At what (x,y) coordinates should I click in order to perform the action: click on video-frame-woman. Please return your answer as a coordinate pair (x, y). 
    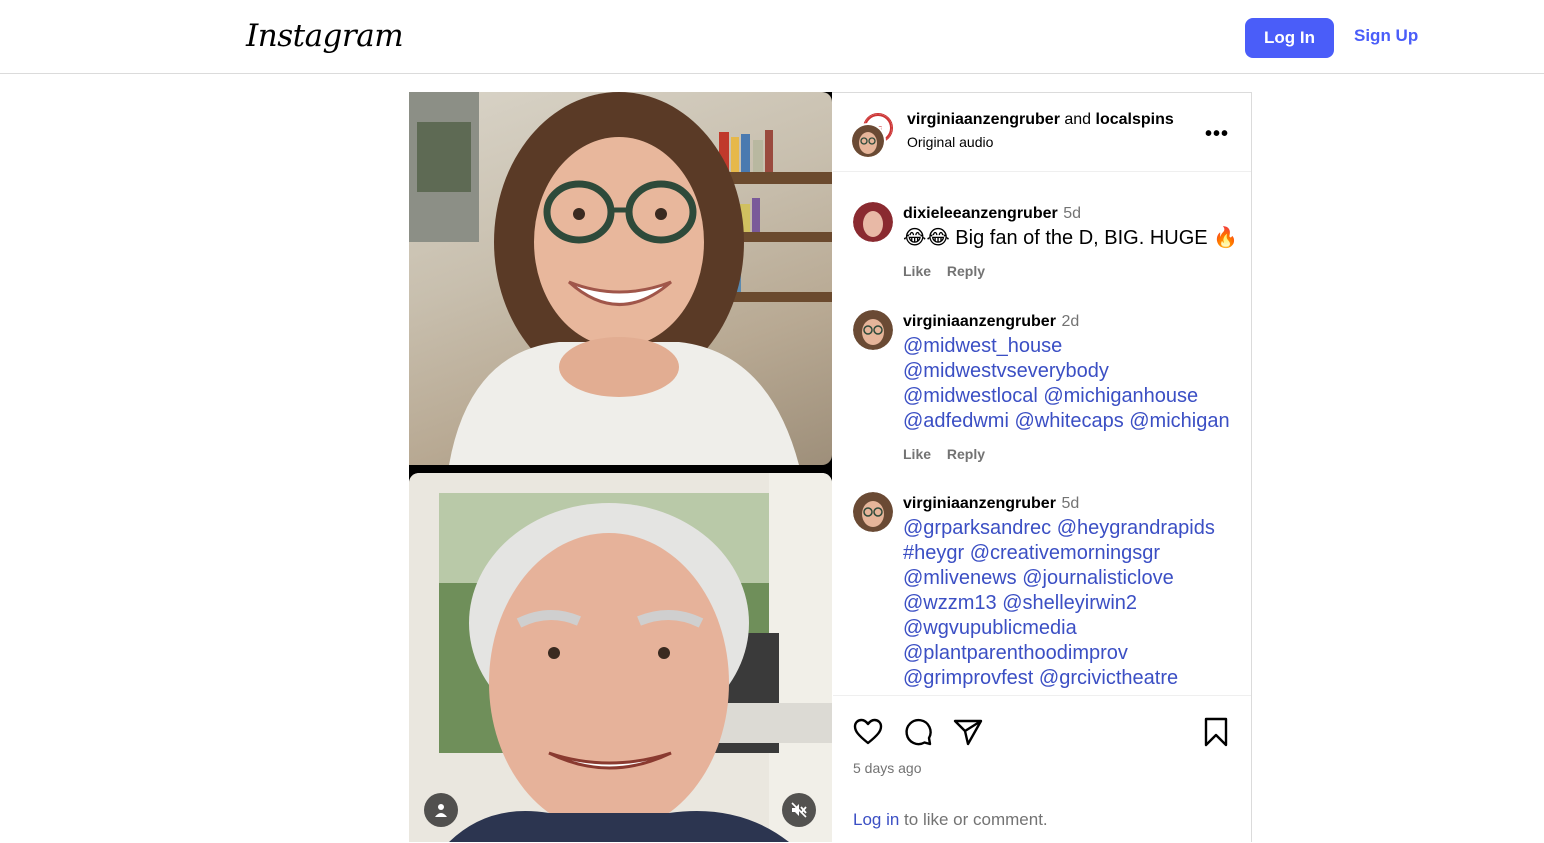
    Looking at the image, I should click on (620, 278).